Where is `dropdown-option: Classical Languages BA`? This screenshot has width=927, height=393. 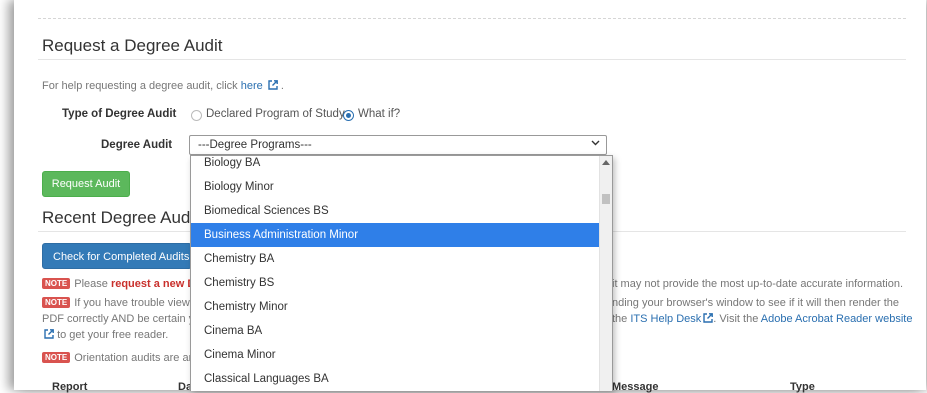 dropdown-option: Classical Languages BA is located at coordinates (395, 379).